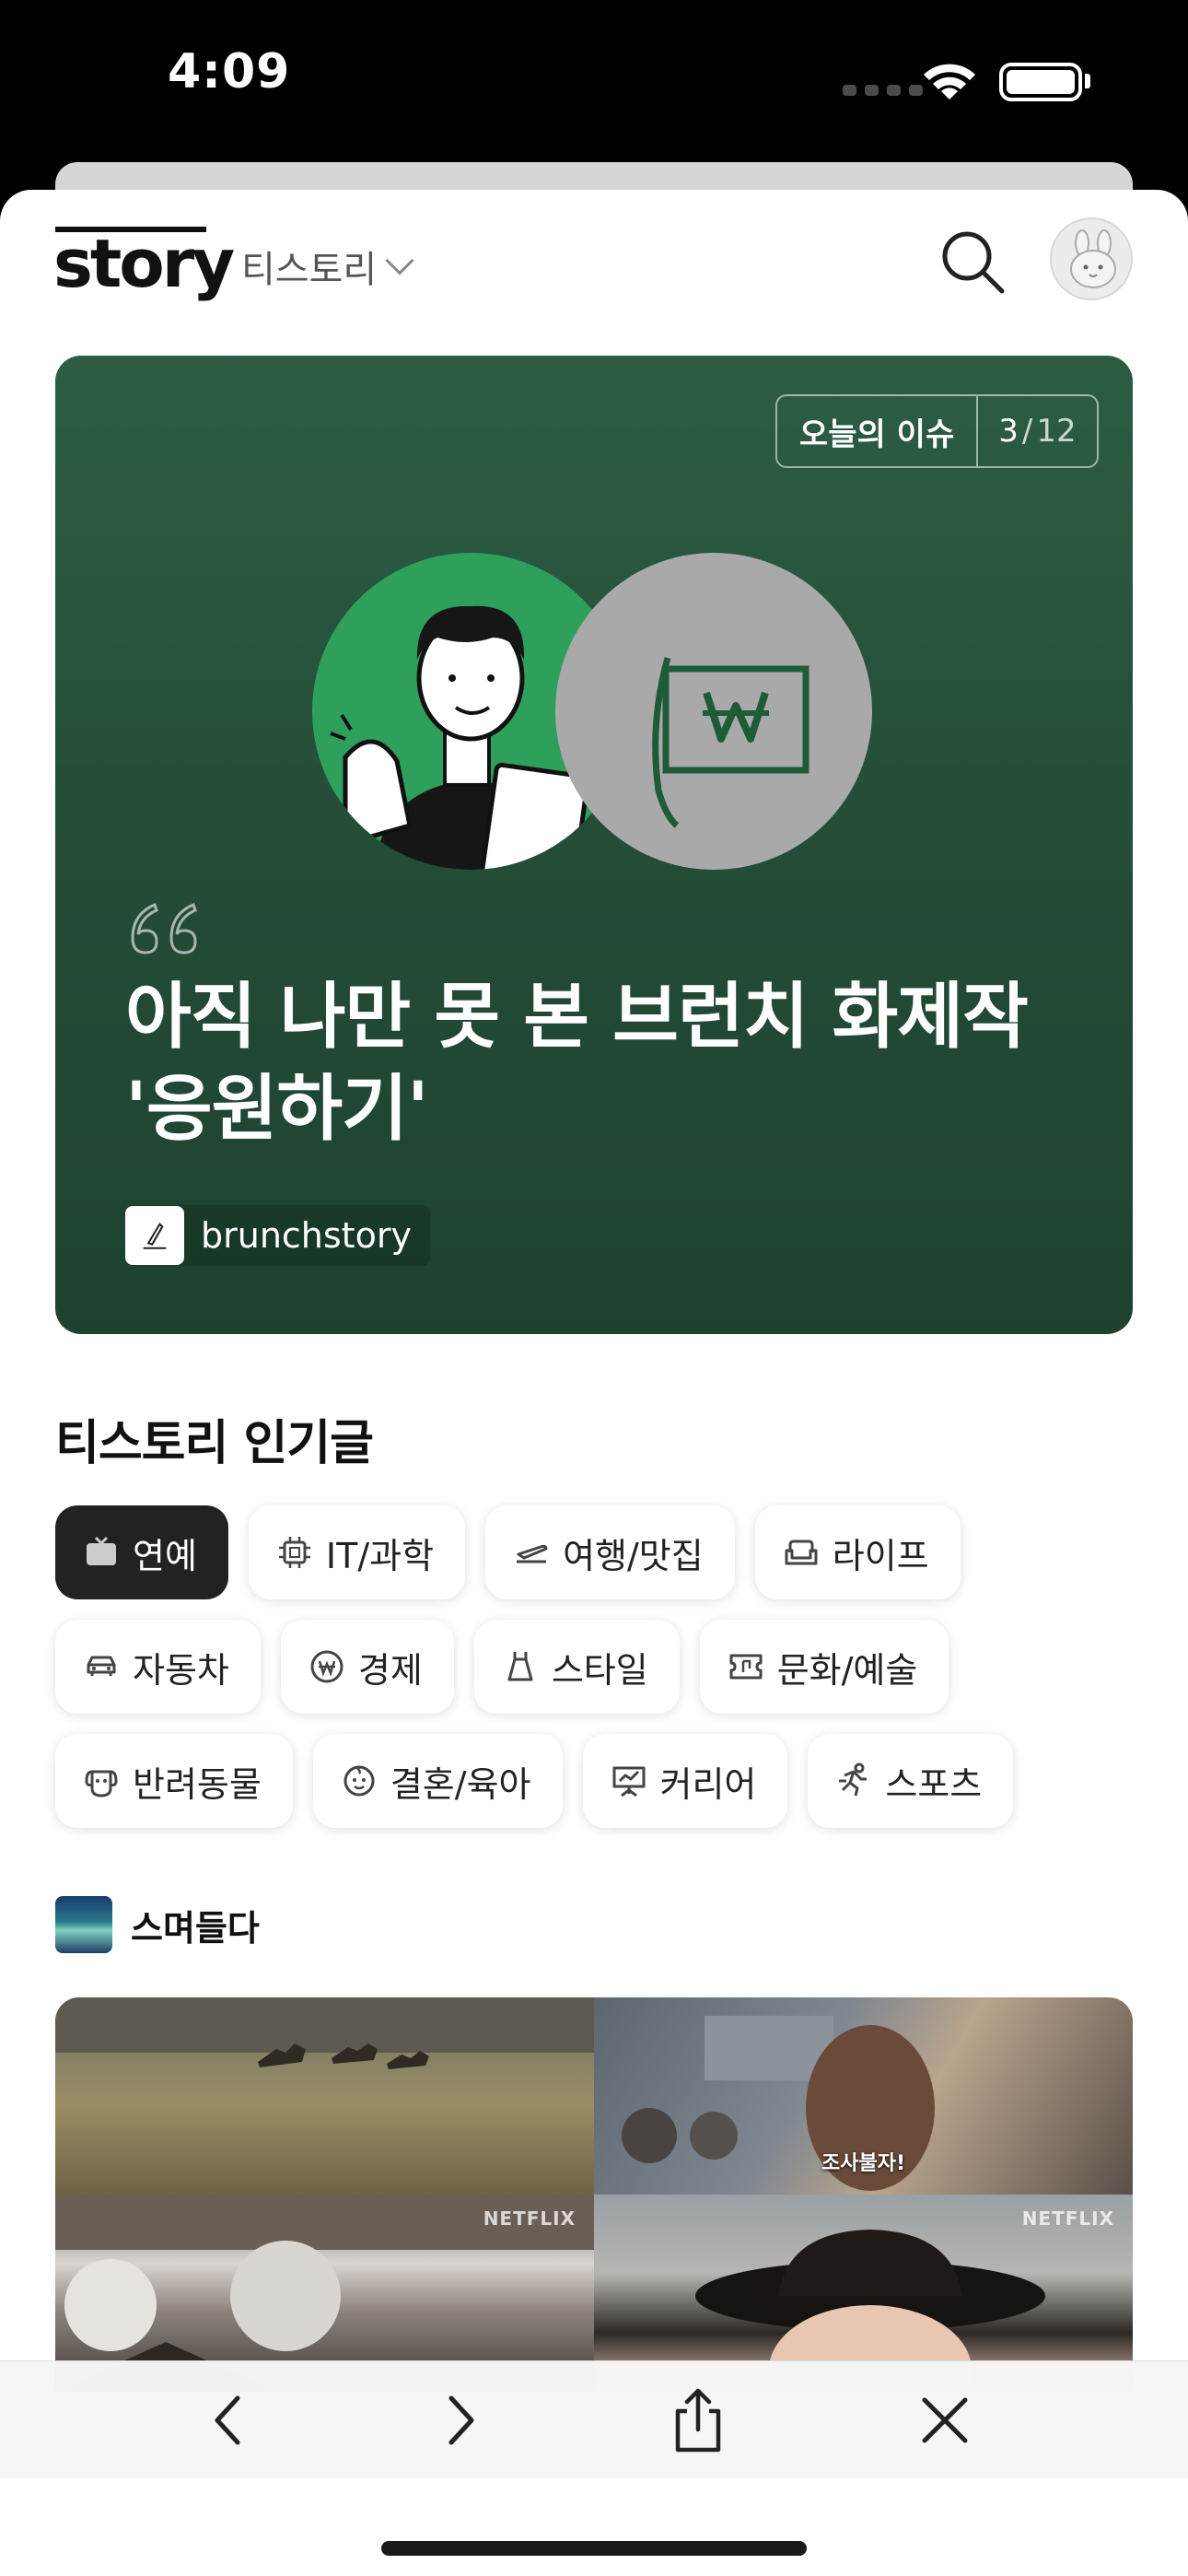 Image resolution: width=1188 pixels, height=2576 pixels. I want to click on category-chip-economy: 경제, so click(367, 1667).